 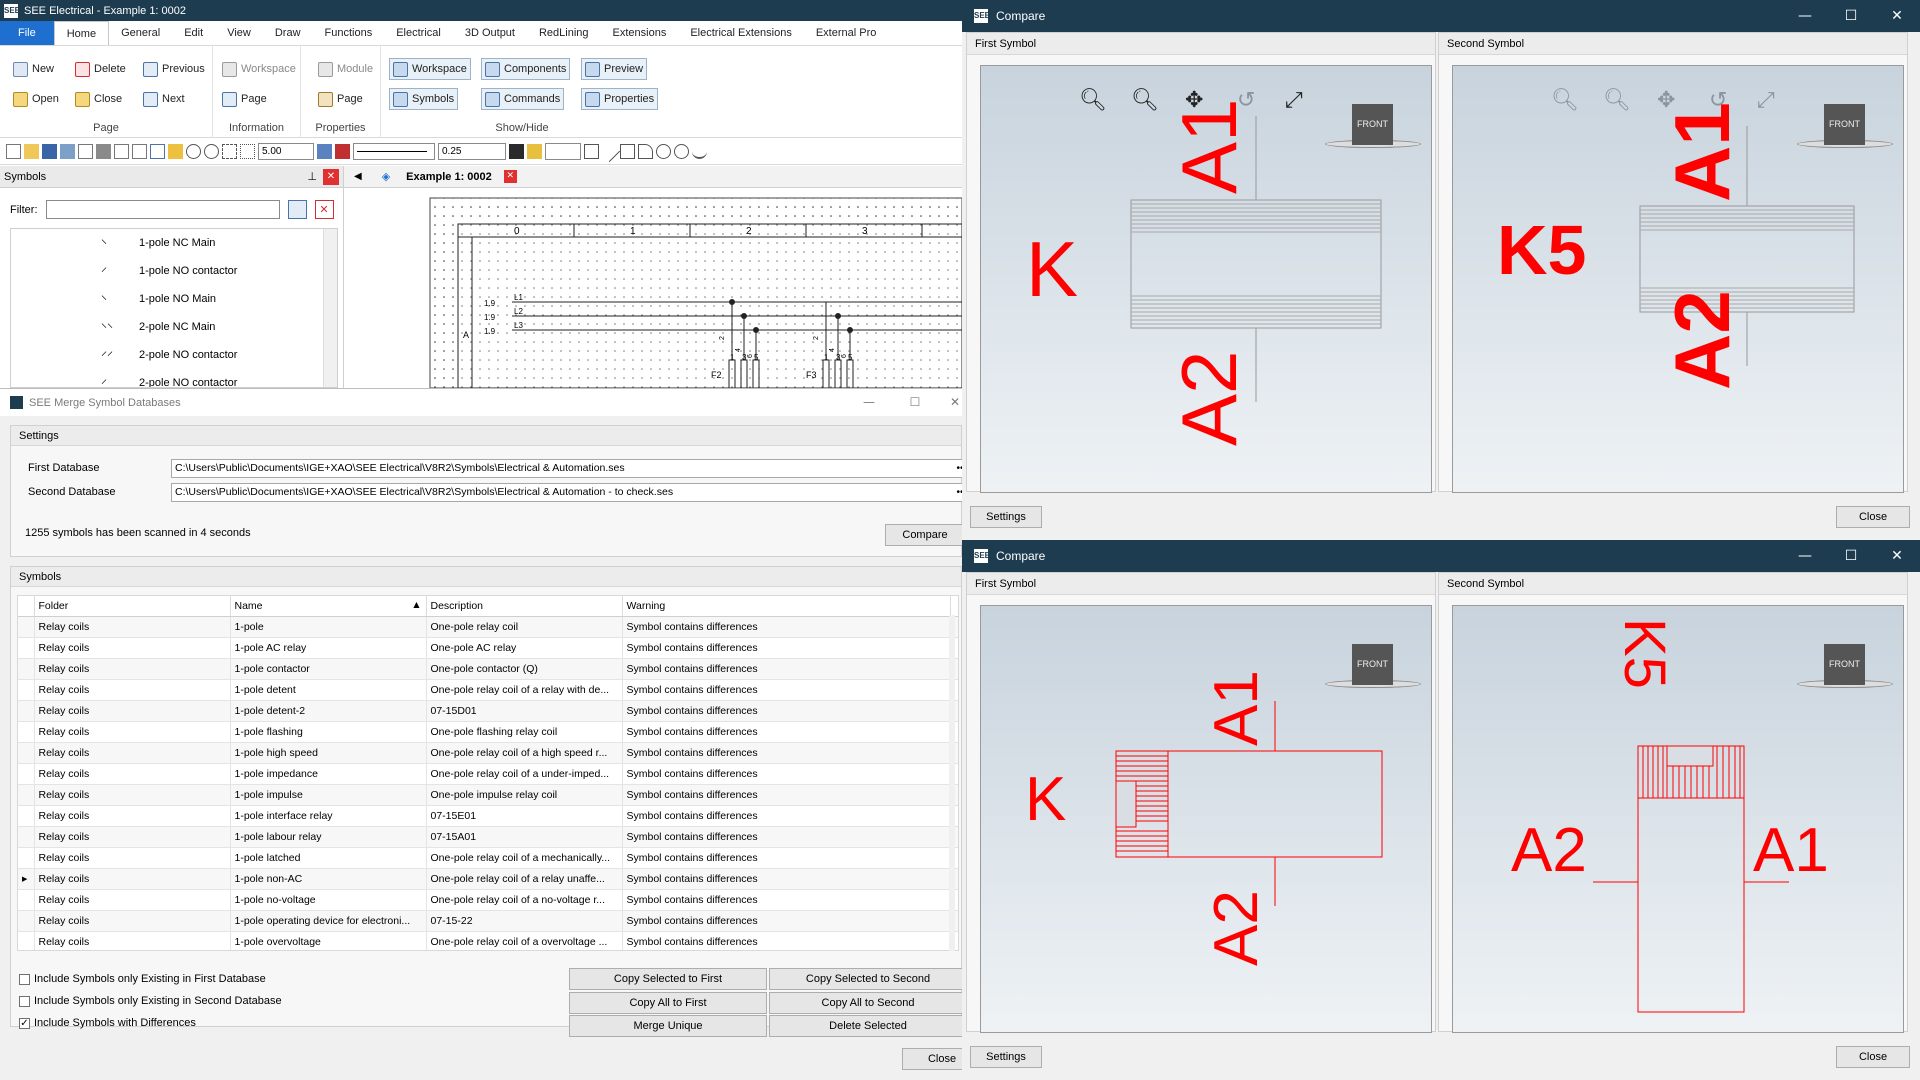 What do you see at coordinates (85, 151) in the screenshot?
I see `print-preview-icon` at bounding box center [85, 151].